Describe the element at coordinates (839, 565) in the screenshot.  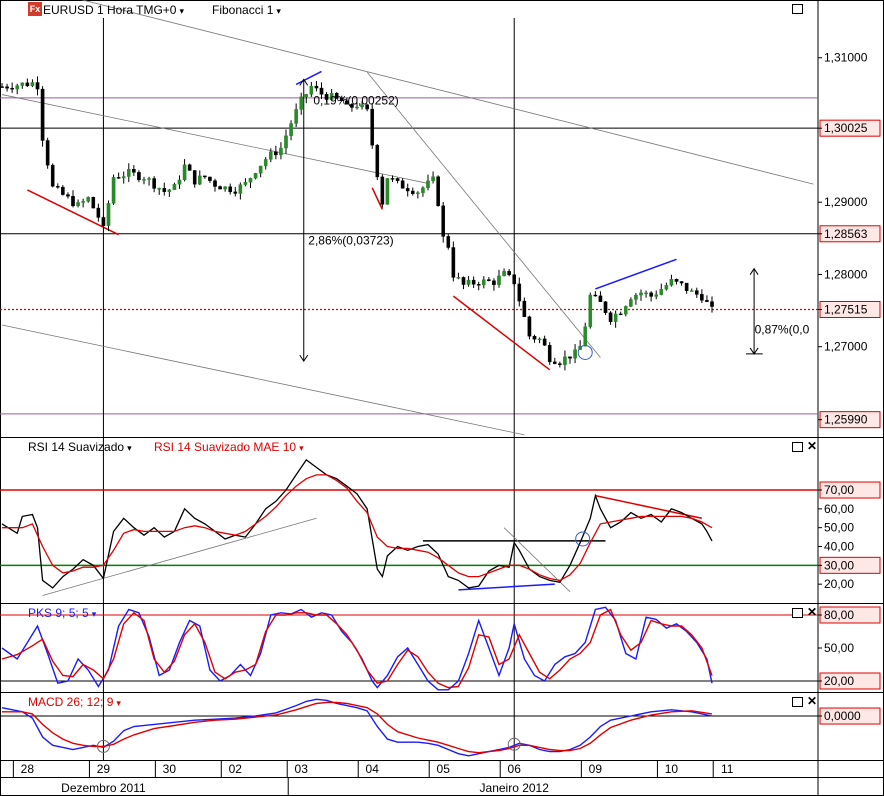
I see `svg-text: 30,00` at that location.